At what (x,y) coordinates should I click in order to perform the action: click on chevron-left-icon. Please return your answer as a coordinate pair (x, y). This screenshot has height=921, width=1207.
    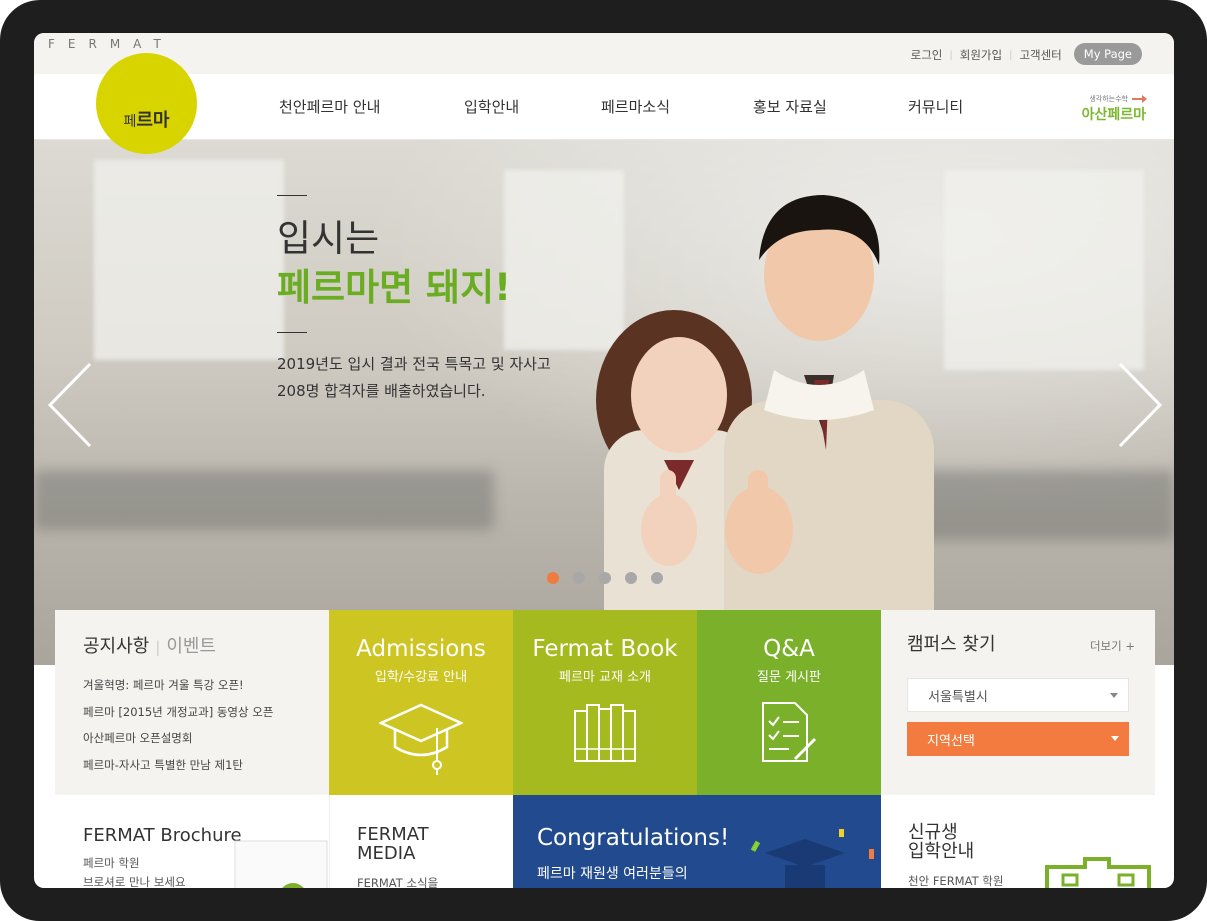
    Looking at the image, I should click on (69, 405).